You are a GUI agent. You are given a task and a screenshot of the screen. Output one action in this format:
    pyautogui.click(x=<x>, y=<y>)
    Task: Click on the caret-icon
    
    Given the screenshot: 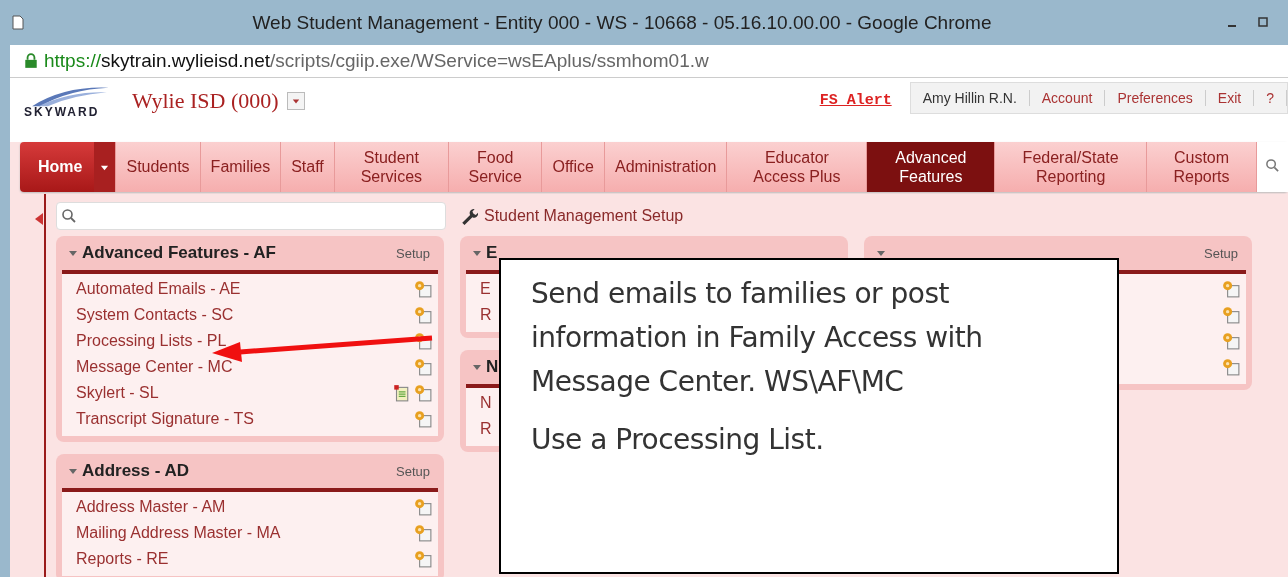 What is the action you would take?
    pyautogui.click(x=295, y=101)
    